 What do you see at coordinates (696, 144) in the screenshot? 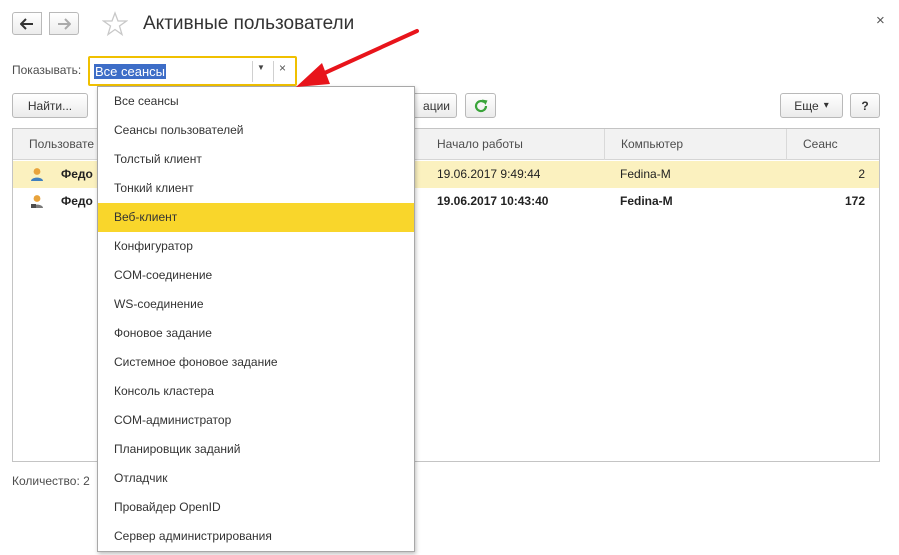
I see `column-header-computer: Компьютер` at bounding box center [696, 144].